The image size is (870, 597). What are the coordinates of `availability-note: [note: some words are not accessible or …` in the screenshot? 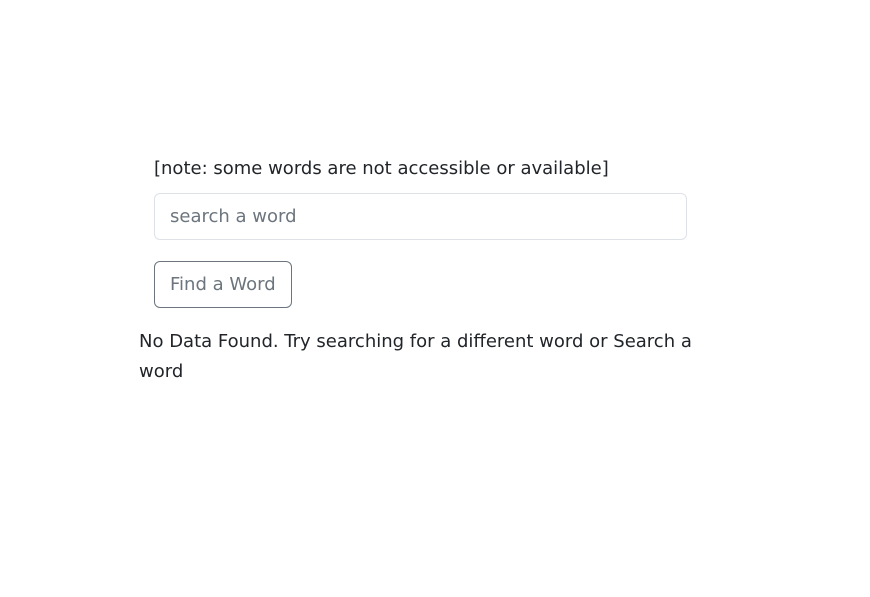 It's located at (381, 168).